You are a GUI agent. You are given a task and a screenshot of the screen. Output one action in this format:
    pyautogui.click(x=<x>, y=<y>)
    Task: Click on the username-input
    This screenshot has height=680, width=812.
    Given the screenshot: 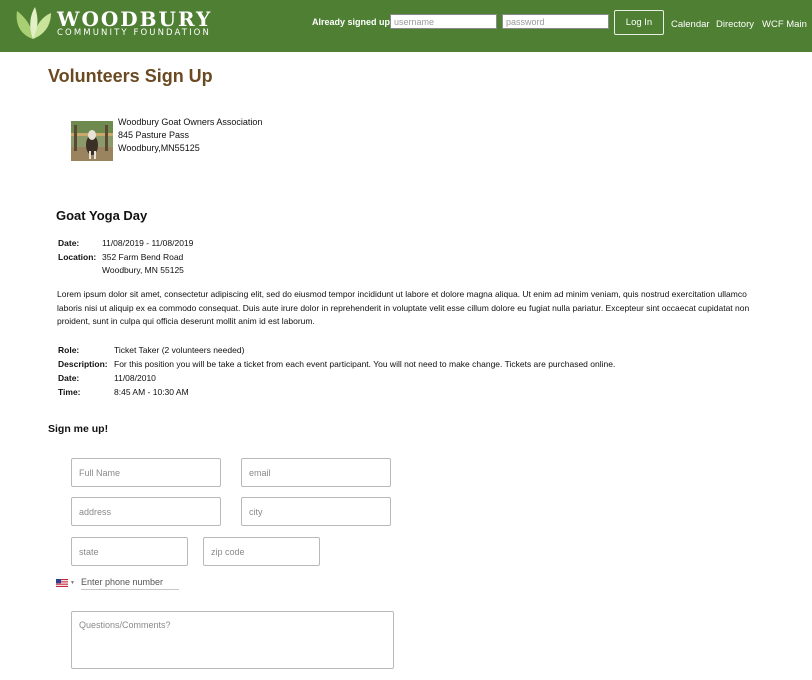 What is the action you would take?
    pyautogui.click(x=443, y=21)
    